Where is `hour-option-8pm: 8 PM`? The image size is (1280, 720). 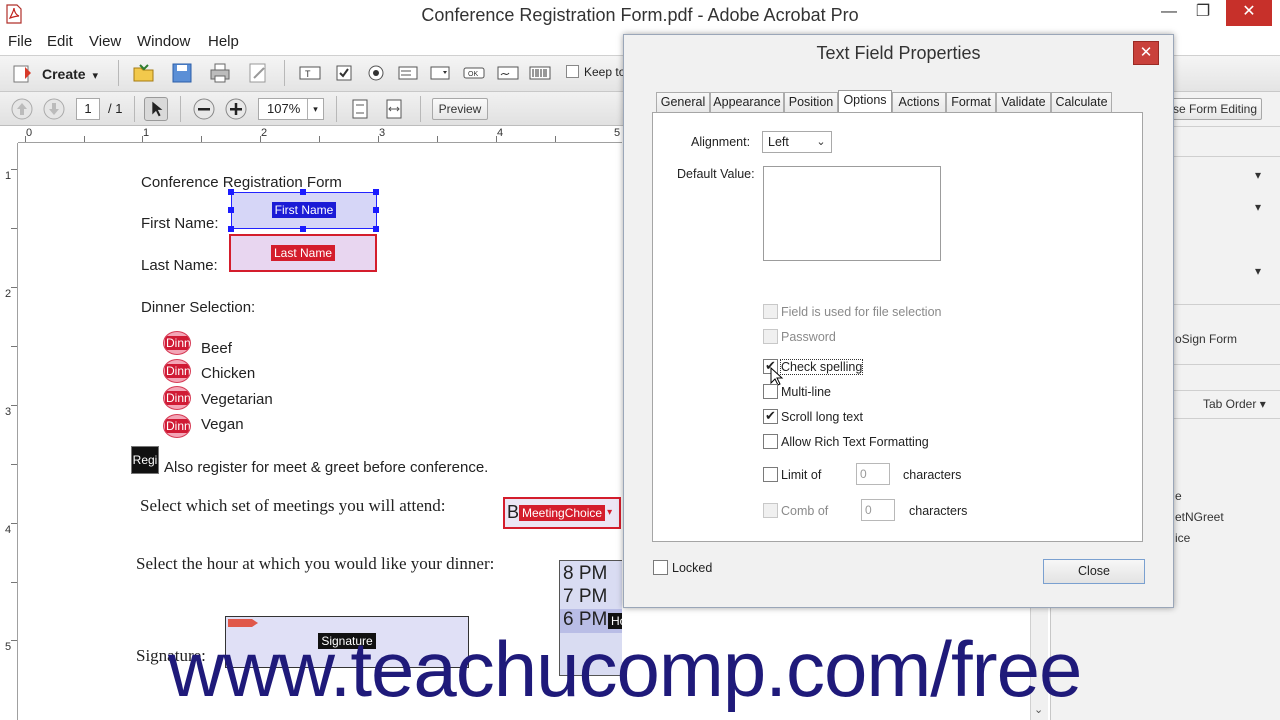 hour-option-8pm: 8 PM is located at coordinates (585, 574).